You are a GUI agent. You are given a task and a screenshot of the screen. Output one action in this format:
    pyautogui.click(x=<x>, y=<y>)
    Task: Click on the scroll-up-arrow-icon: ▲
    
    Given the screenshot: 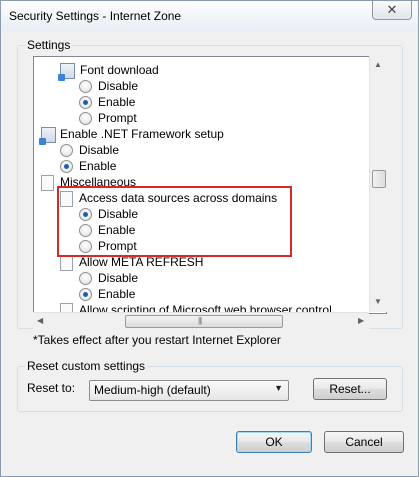 What is the action you would take?
    pyautogui.click(x=378, y=64)
    